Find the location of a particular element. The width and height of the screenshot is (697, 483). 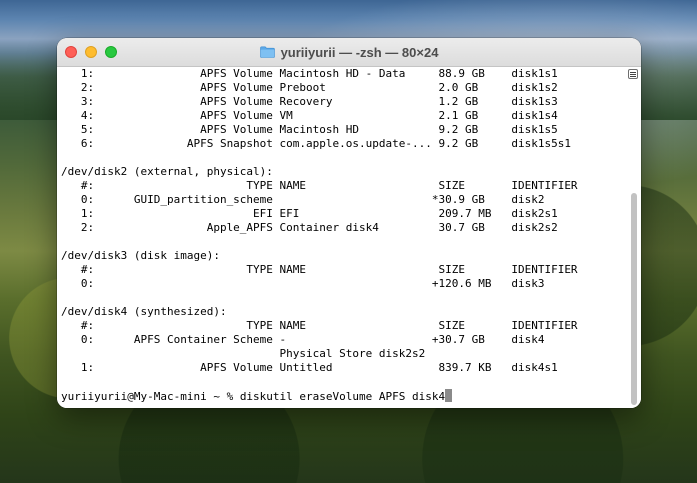

output-line: 0: GUID_partition_scheme *30.9 GB disk2 is located at coordinates (303, 199).